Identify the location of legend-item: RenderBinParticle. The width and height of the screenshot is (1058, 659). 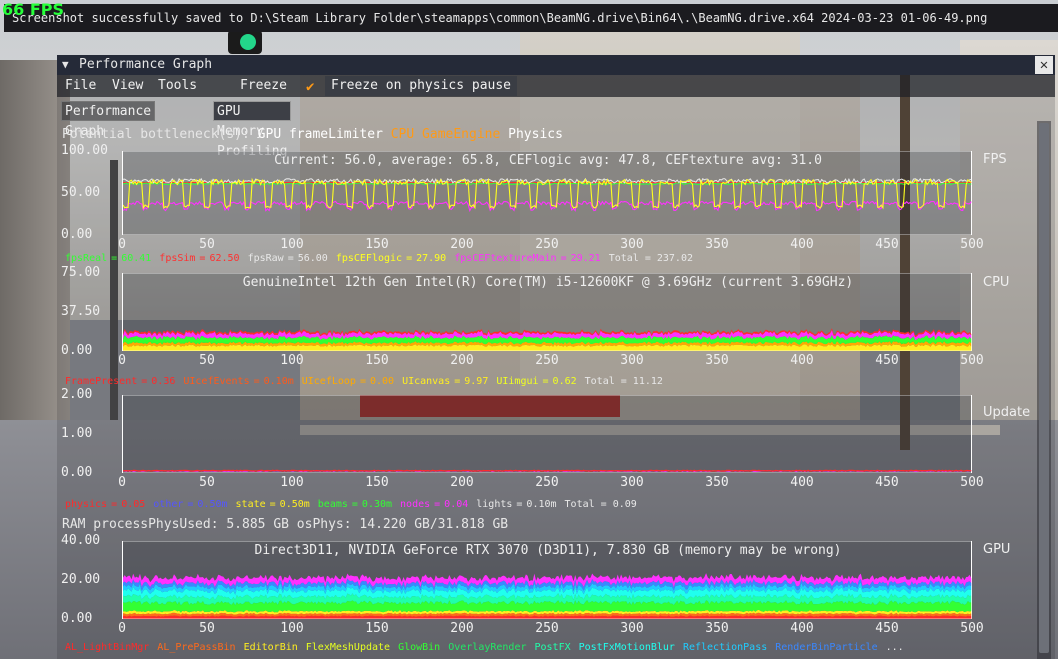
(828, 647).